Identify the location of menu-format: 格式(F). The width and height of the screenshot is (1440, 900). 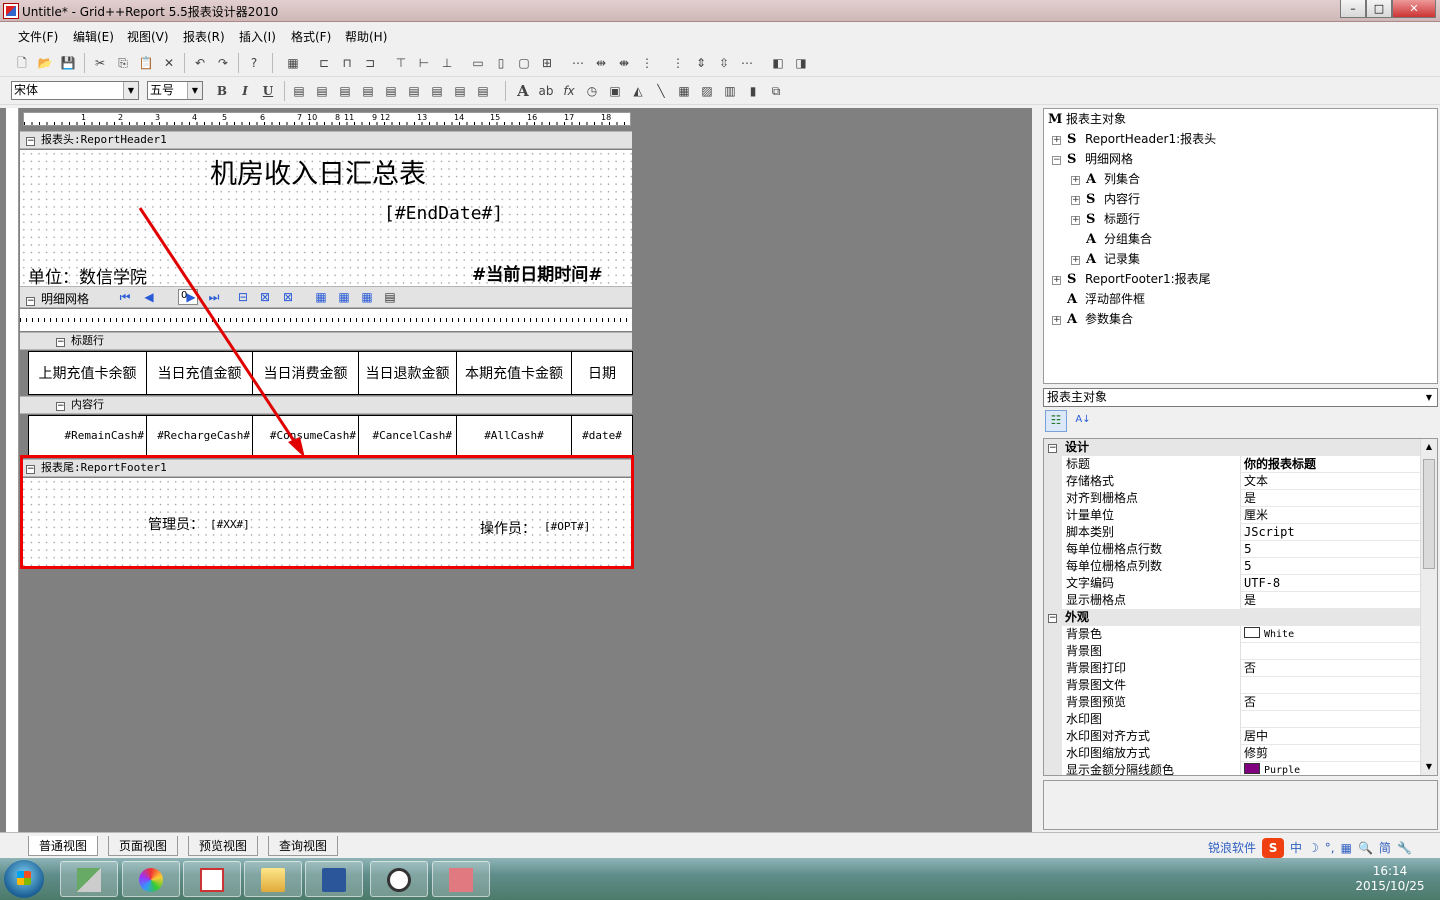
(311, 36).